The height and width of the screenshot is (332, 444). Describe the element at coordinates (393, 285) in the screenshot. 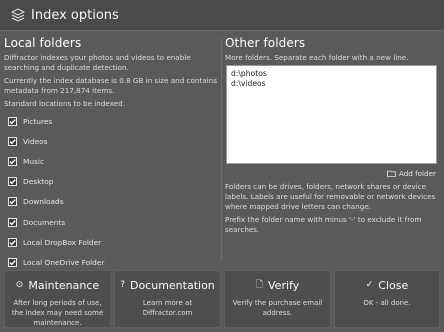

I see `close-label: Close` at that location.